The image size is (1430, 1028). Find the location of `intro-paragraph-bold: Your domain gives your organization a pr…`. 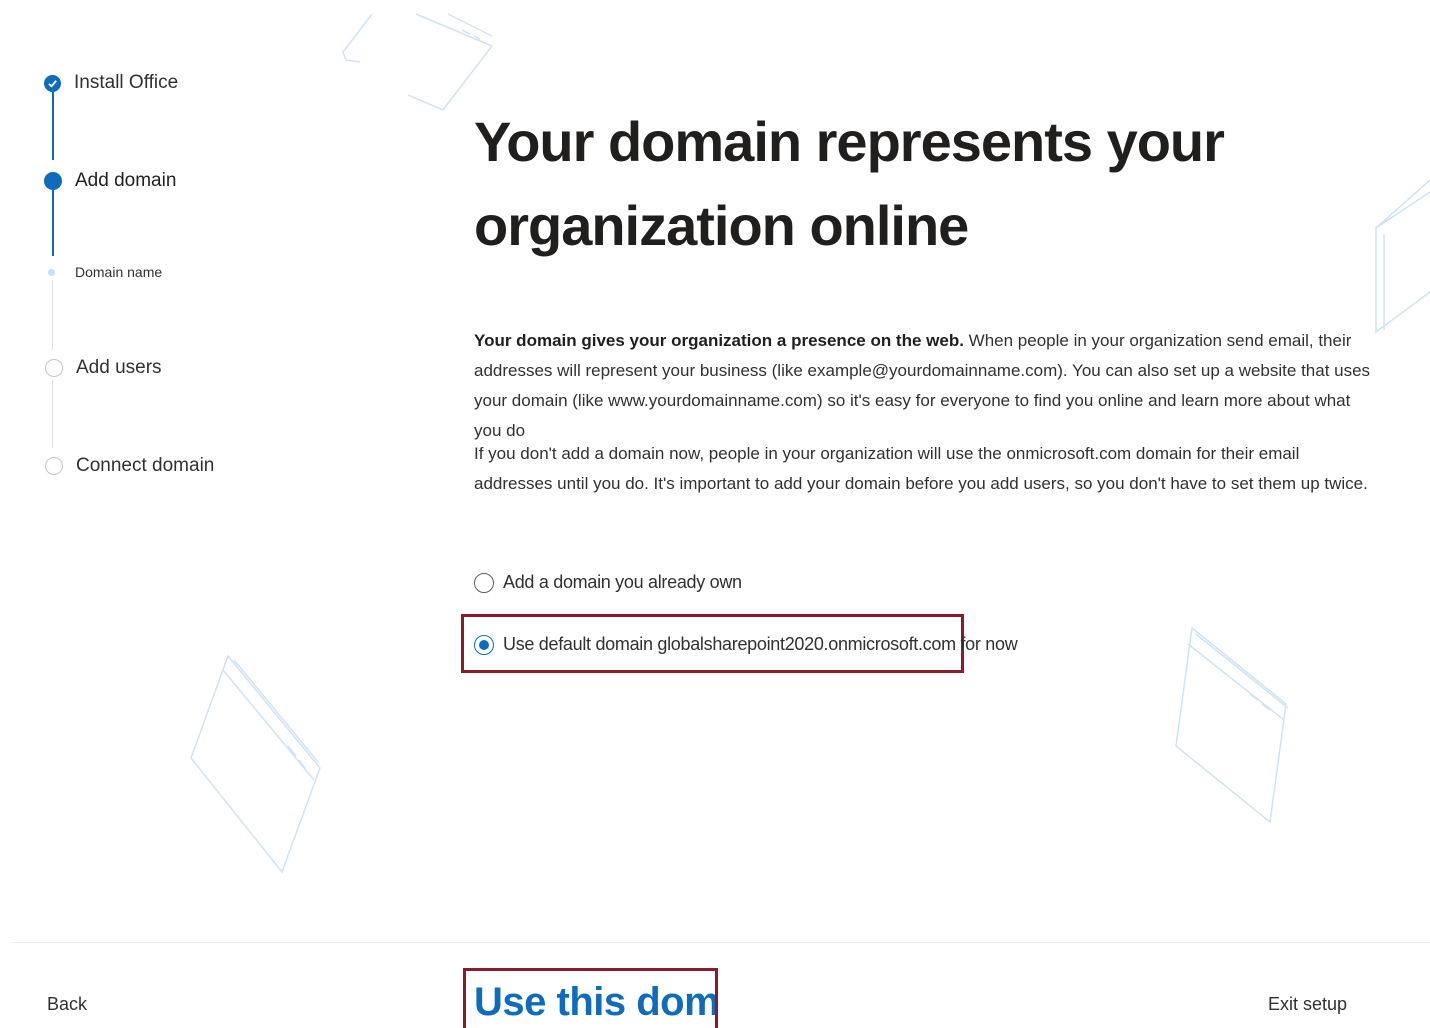

intro-paragraph-bold: Your domain gives your organization a pr… is located at coordinates (719, 340).